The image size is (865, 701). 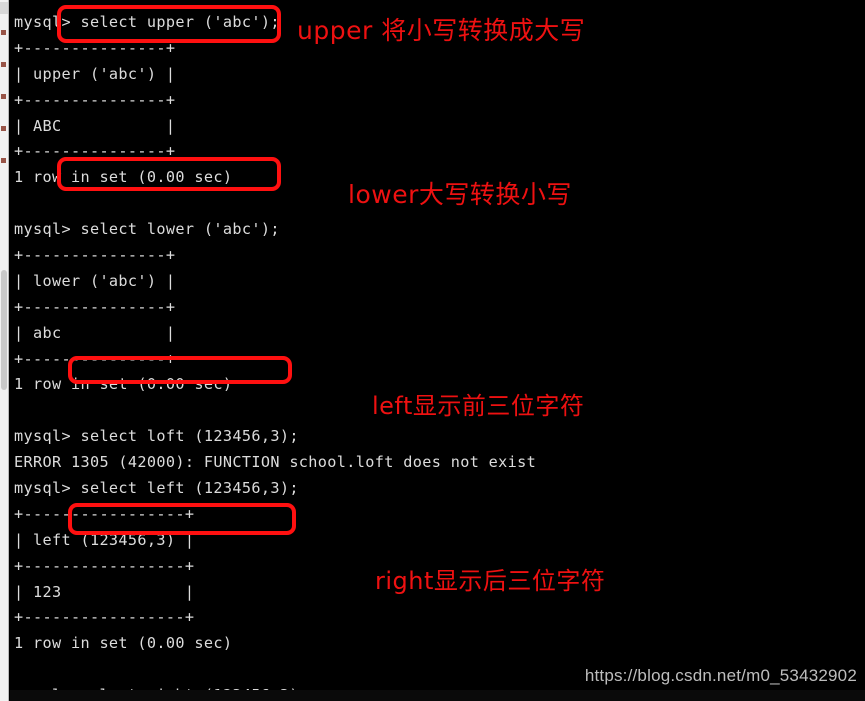 What do you see at coordinates (123, 643) in the screenshot?
I see `terminal-line: 1 row in set (0.00 sec)` at bounding box center [123, 643].